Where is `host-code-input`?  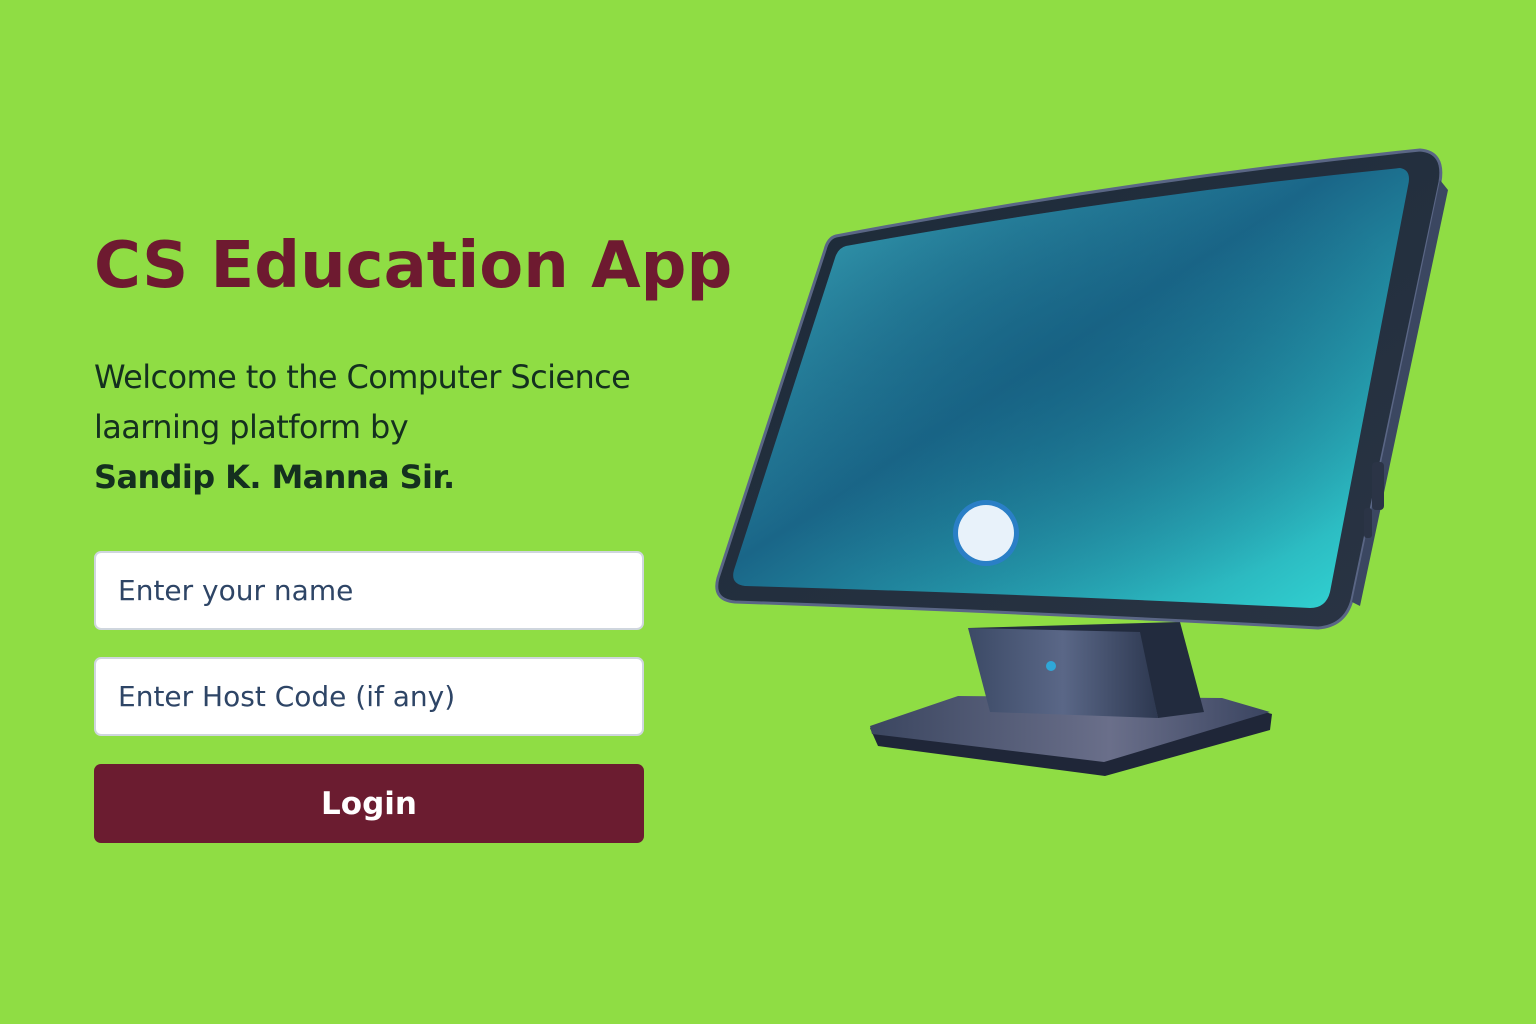
host-code-input is located at coordinates (369, 696).